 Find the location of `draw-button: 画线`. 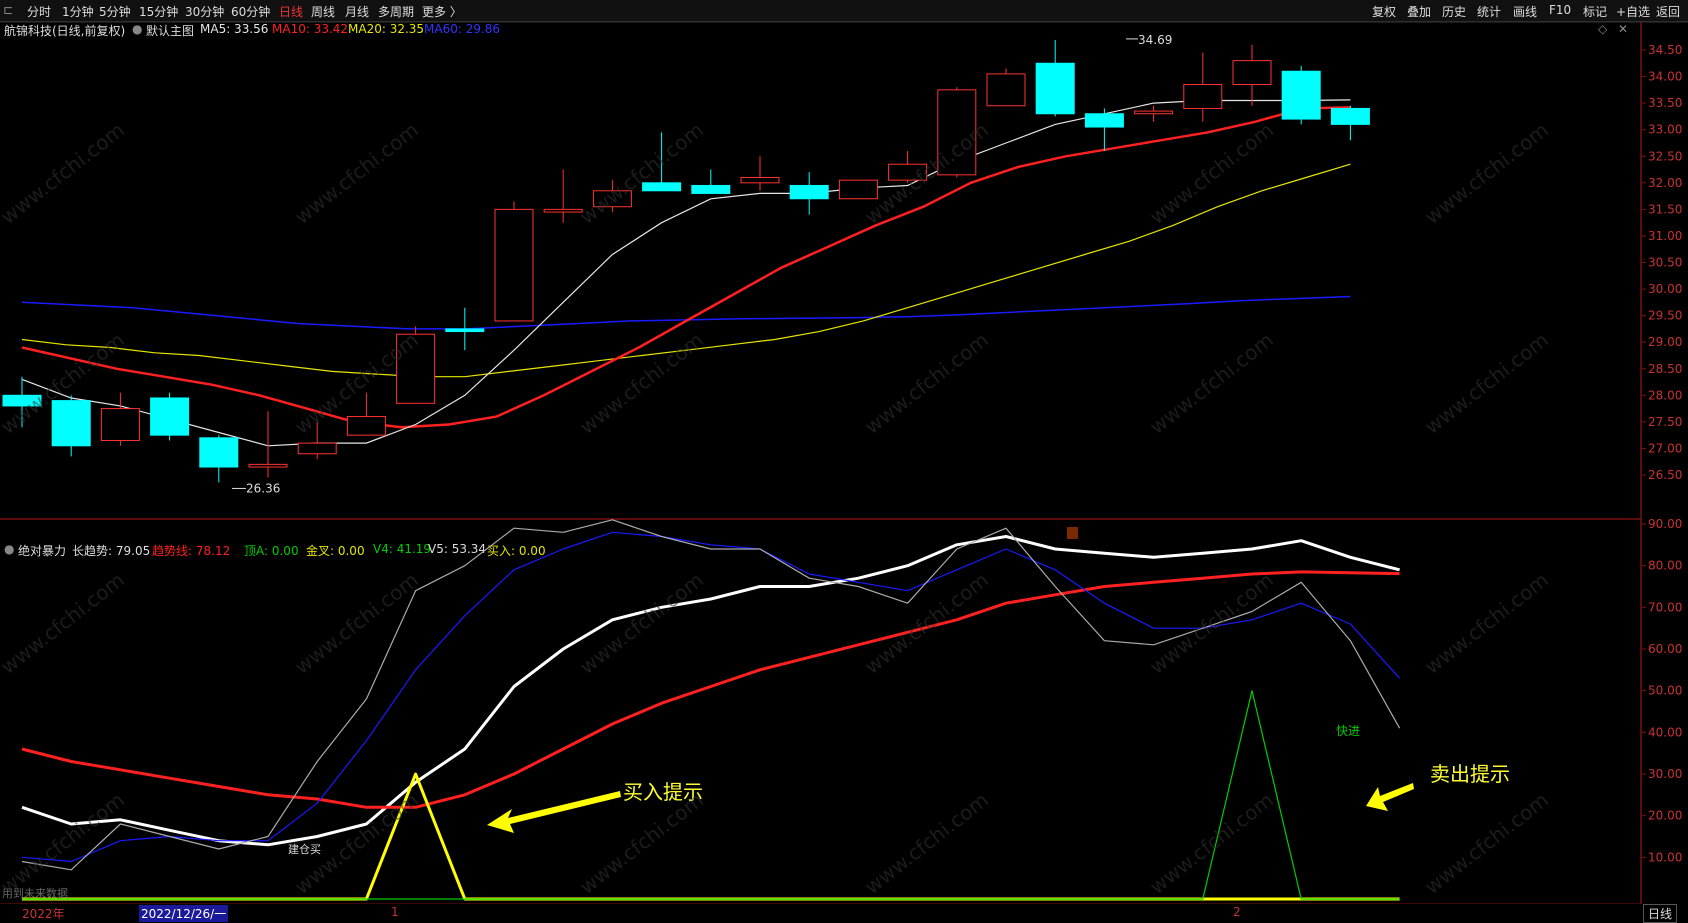

draw-button: 画线 is located at coordinates (1525, 11).